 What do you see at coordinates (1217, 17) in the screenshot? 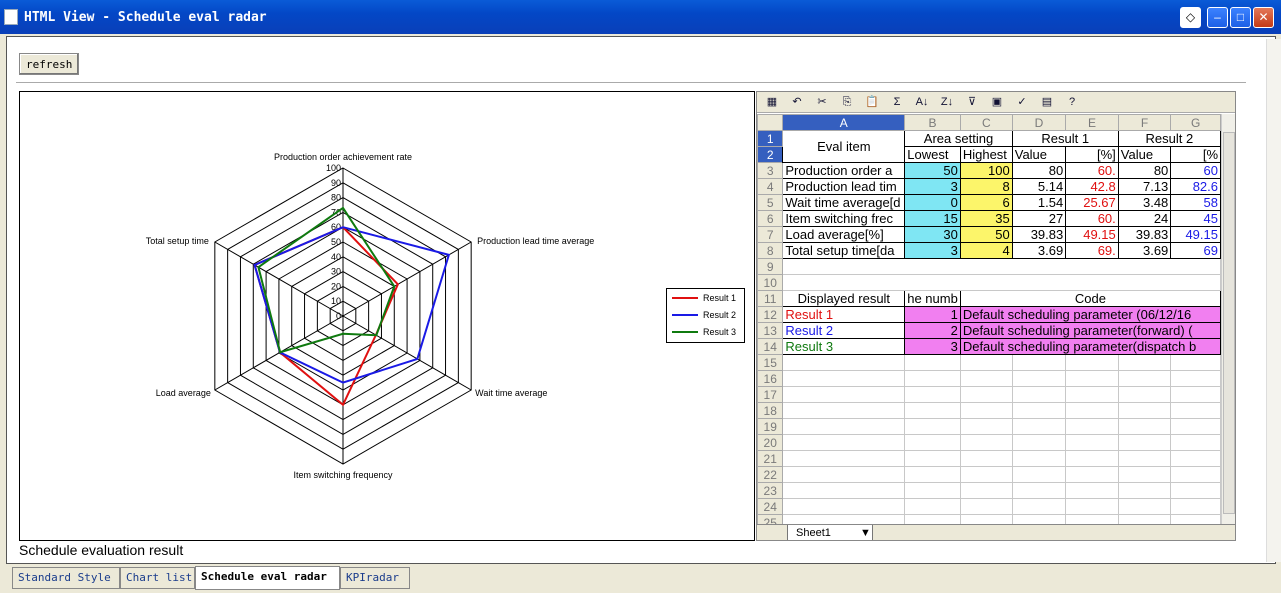
I see `minimize-button: –` at bounding box center [1217, 17].